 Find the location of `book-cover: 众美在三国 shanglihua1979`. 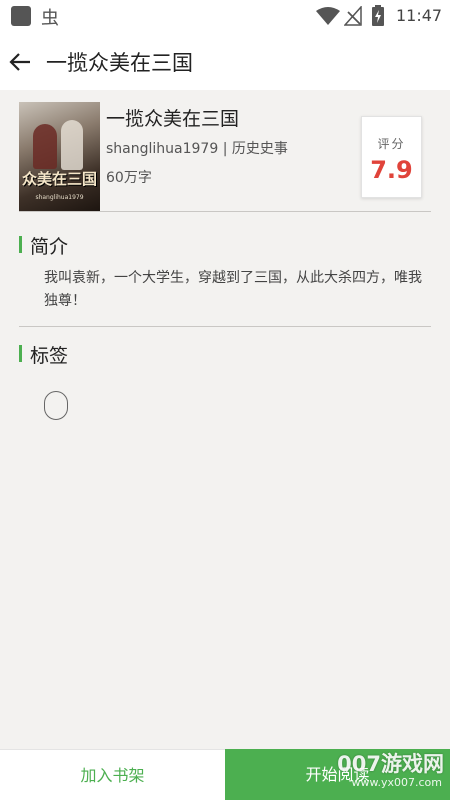

book-cover: 众美在三国 shanglihua1979 is located at coordinates (59, 156).